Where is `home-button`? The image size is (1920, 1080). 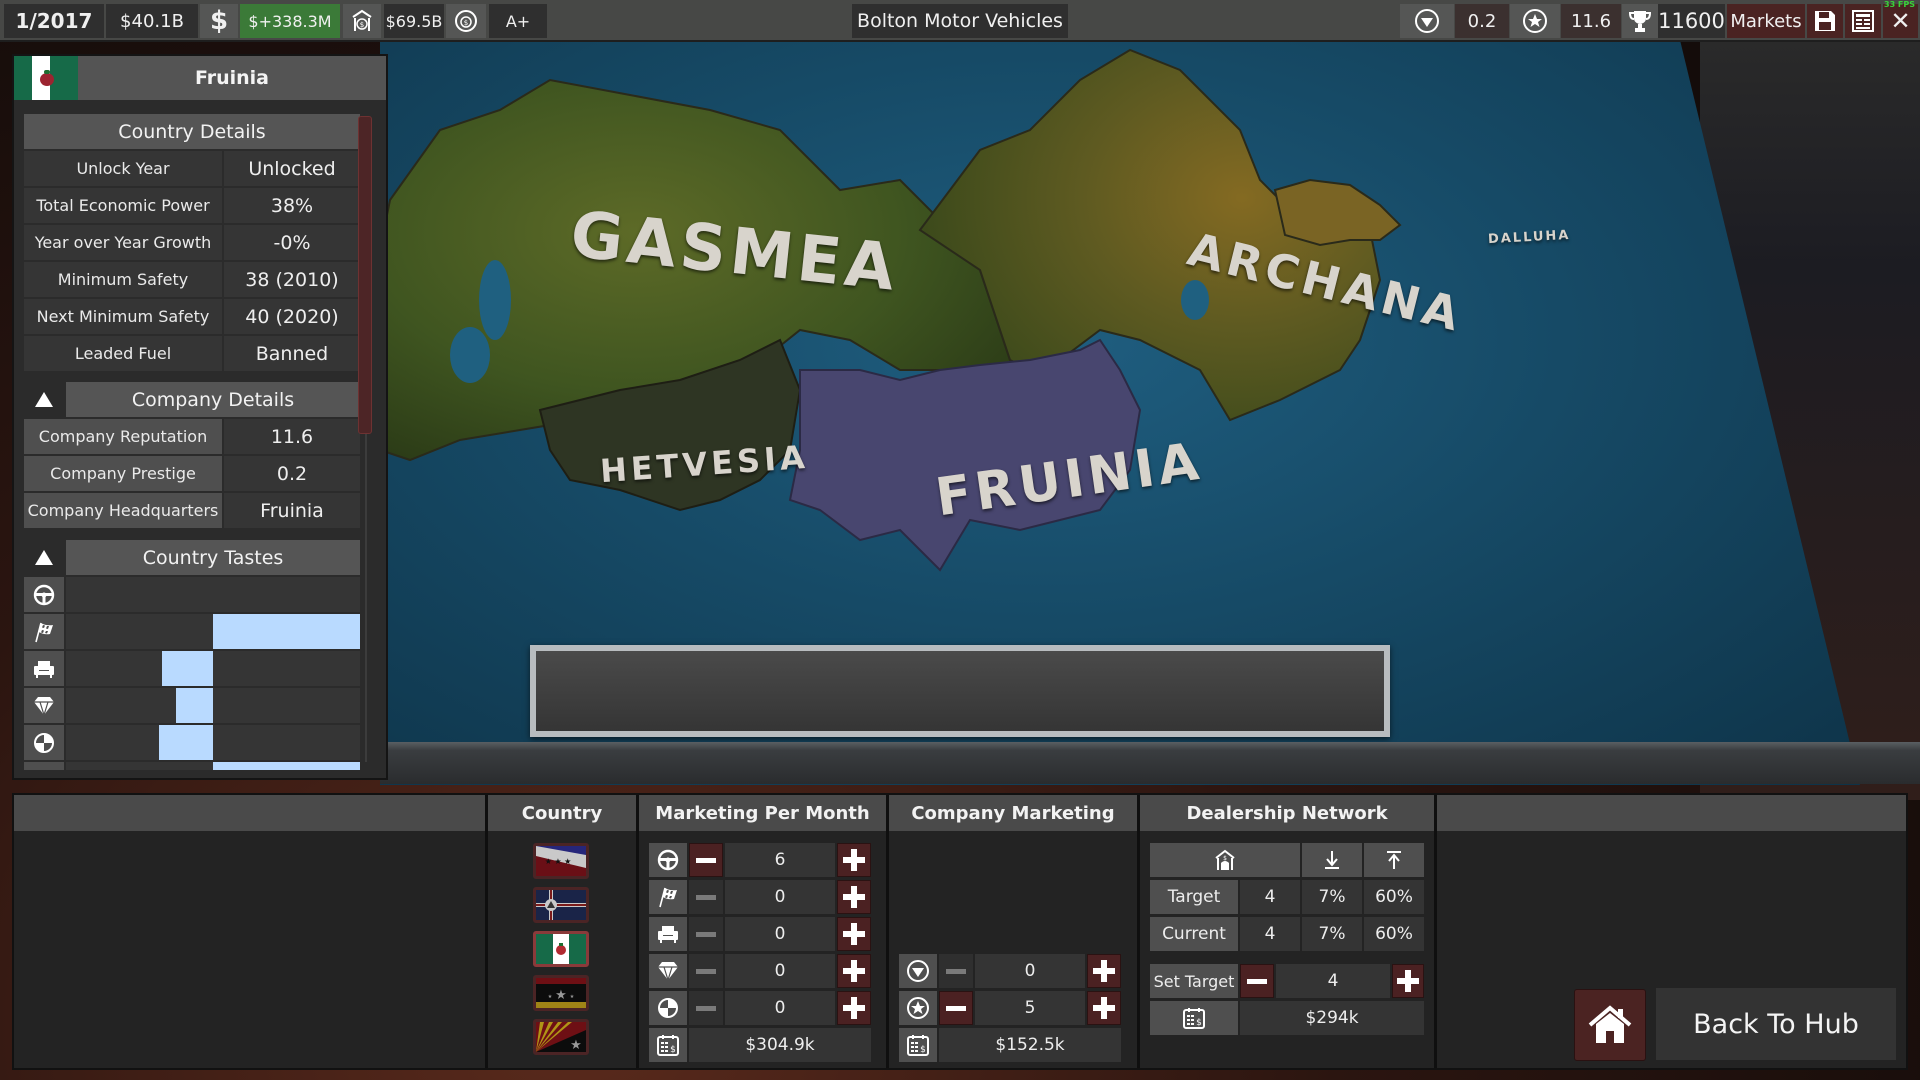 home-button is located at coordinates (1610, 1025).